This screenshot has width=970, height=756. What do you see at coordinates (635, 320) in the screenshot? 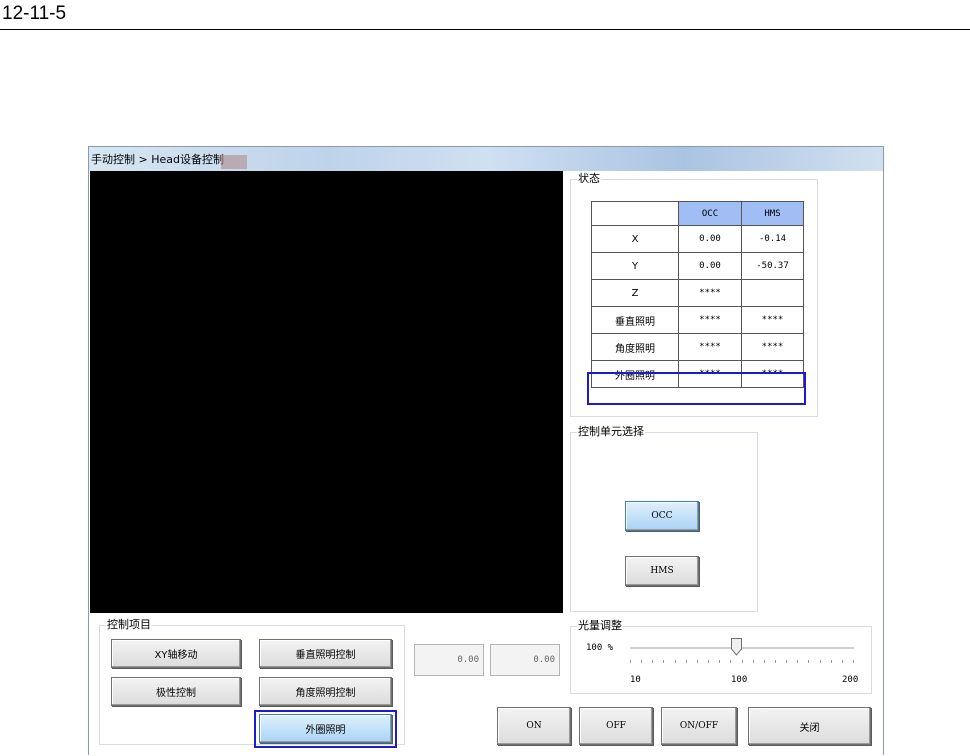
I see `row-label: 垂直照明` at bounding box center [635, 320].